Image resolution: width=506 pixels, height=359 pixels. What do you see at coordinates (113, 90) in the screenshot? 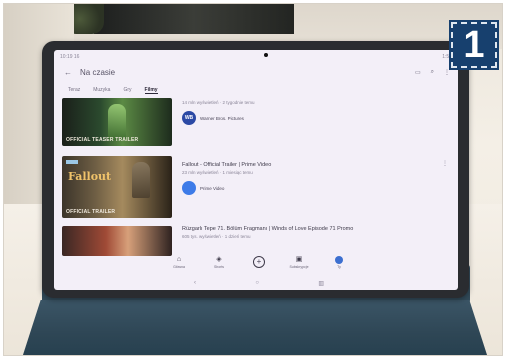
I see `category-tabs: Teraz Muzyka Gry Filmy` at bounding box center [113, 90].